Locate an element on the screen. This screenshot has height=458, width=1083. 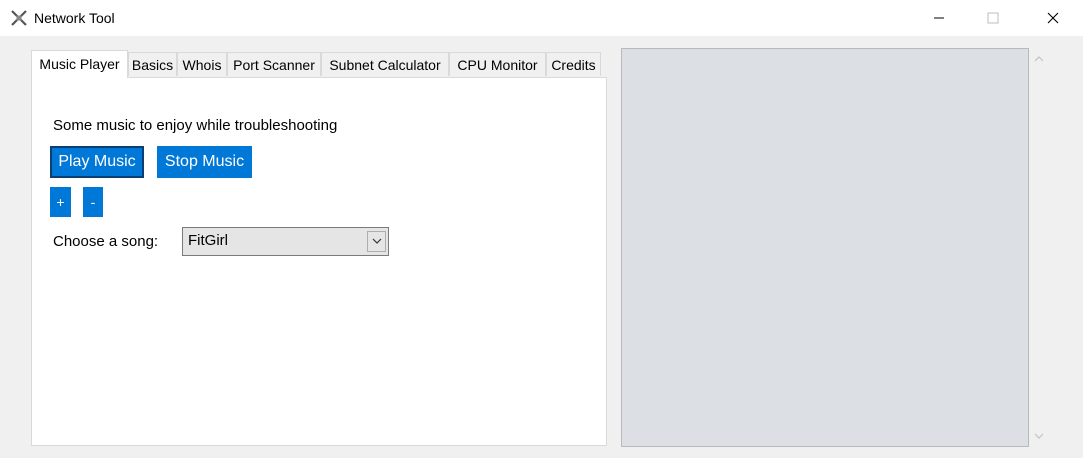
tab-music-player: Music Player is located at coordinates (79, 64).